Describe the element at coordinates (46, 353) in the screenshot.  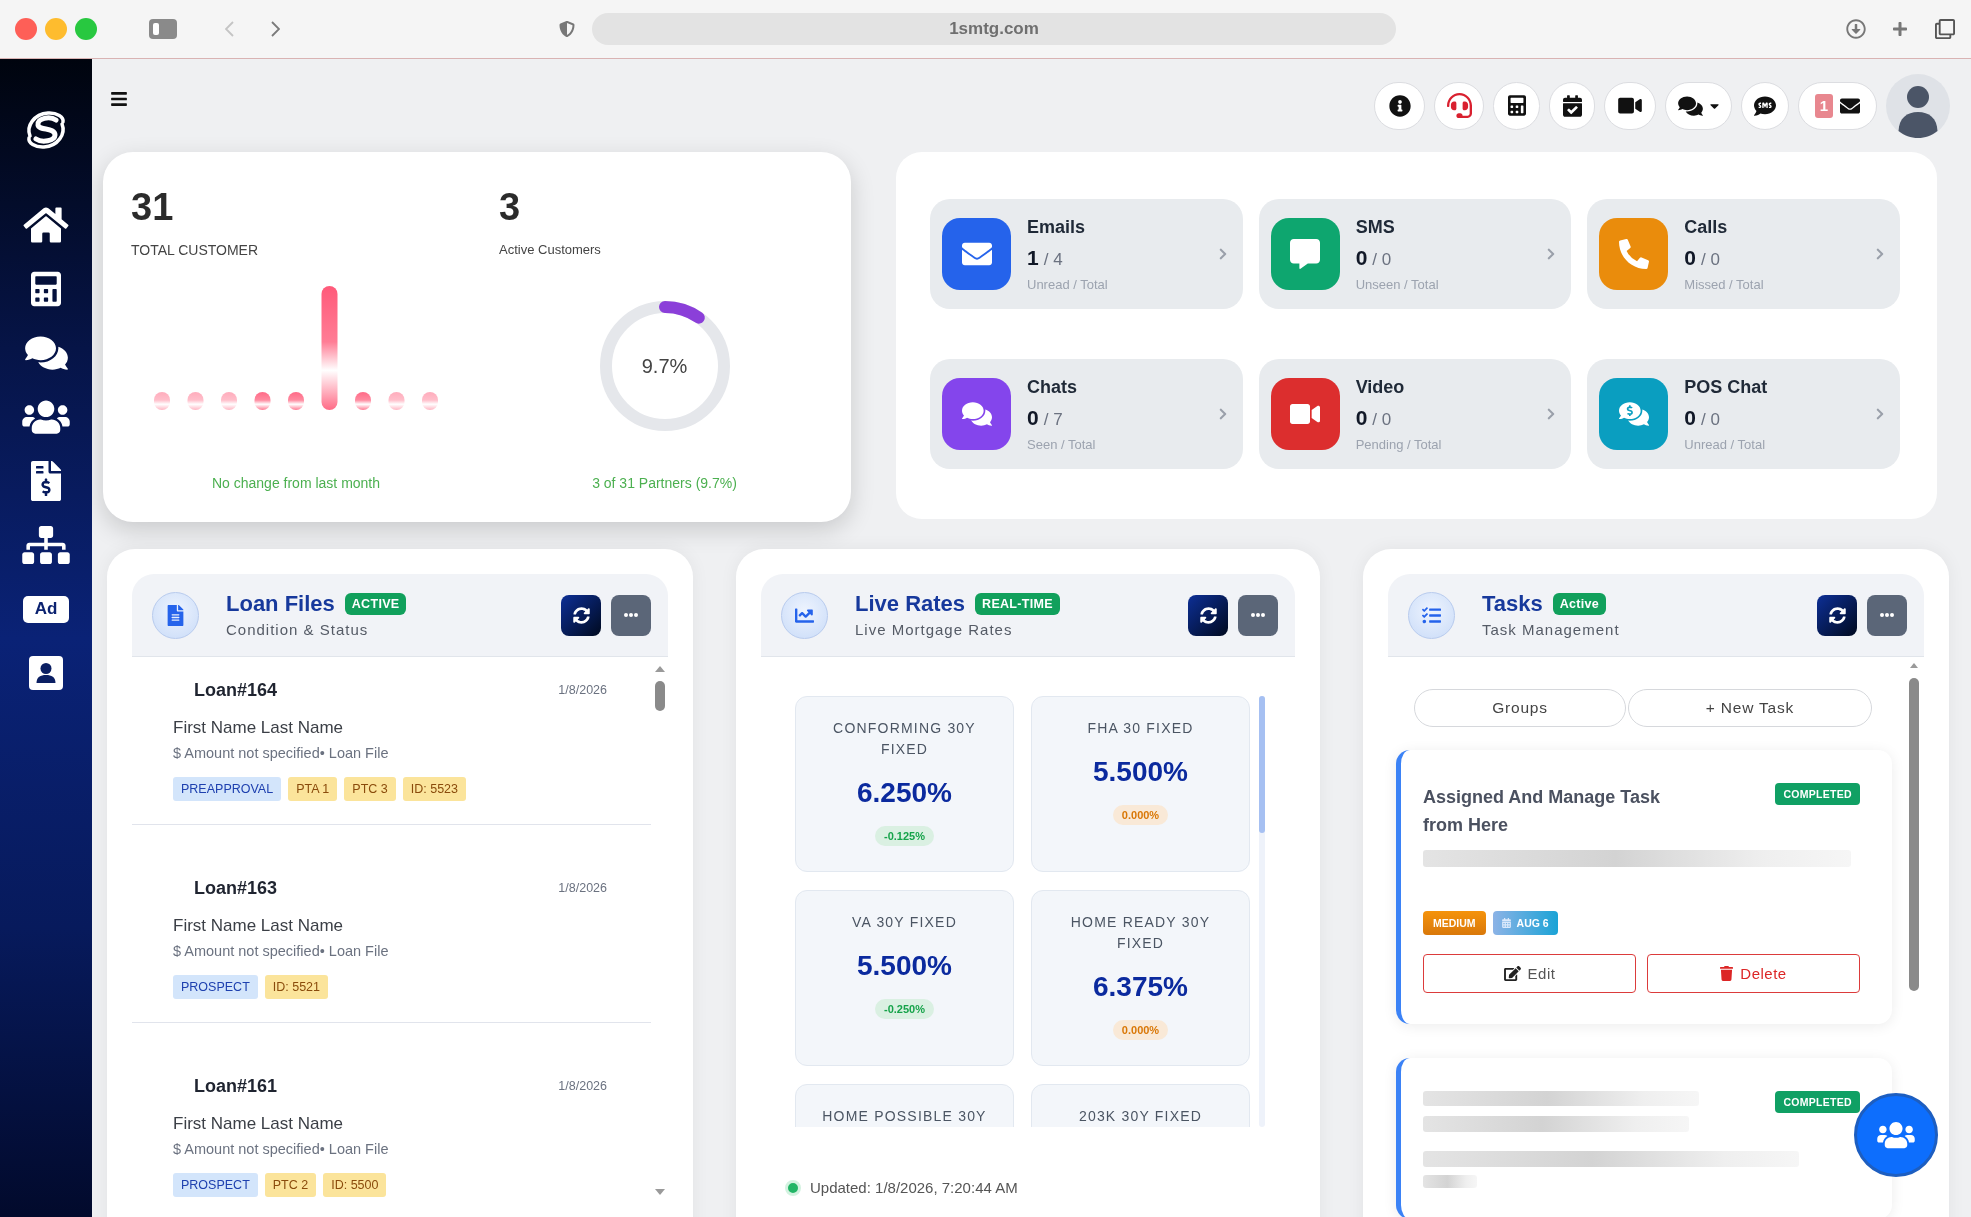
I see `chat-bubbles-icon` at that location.